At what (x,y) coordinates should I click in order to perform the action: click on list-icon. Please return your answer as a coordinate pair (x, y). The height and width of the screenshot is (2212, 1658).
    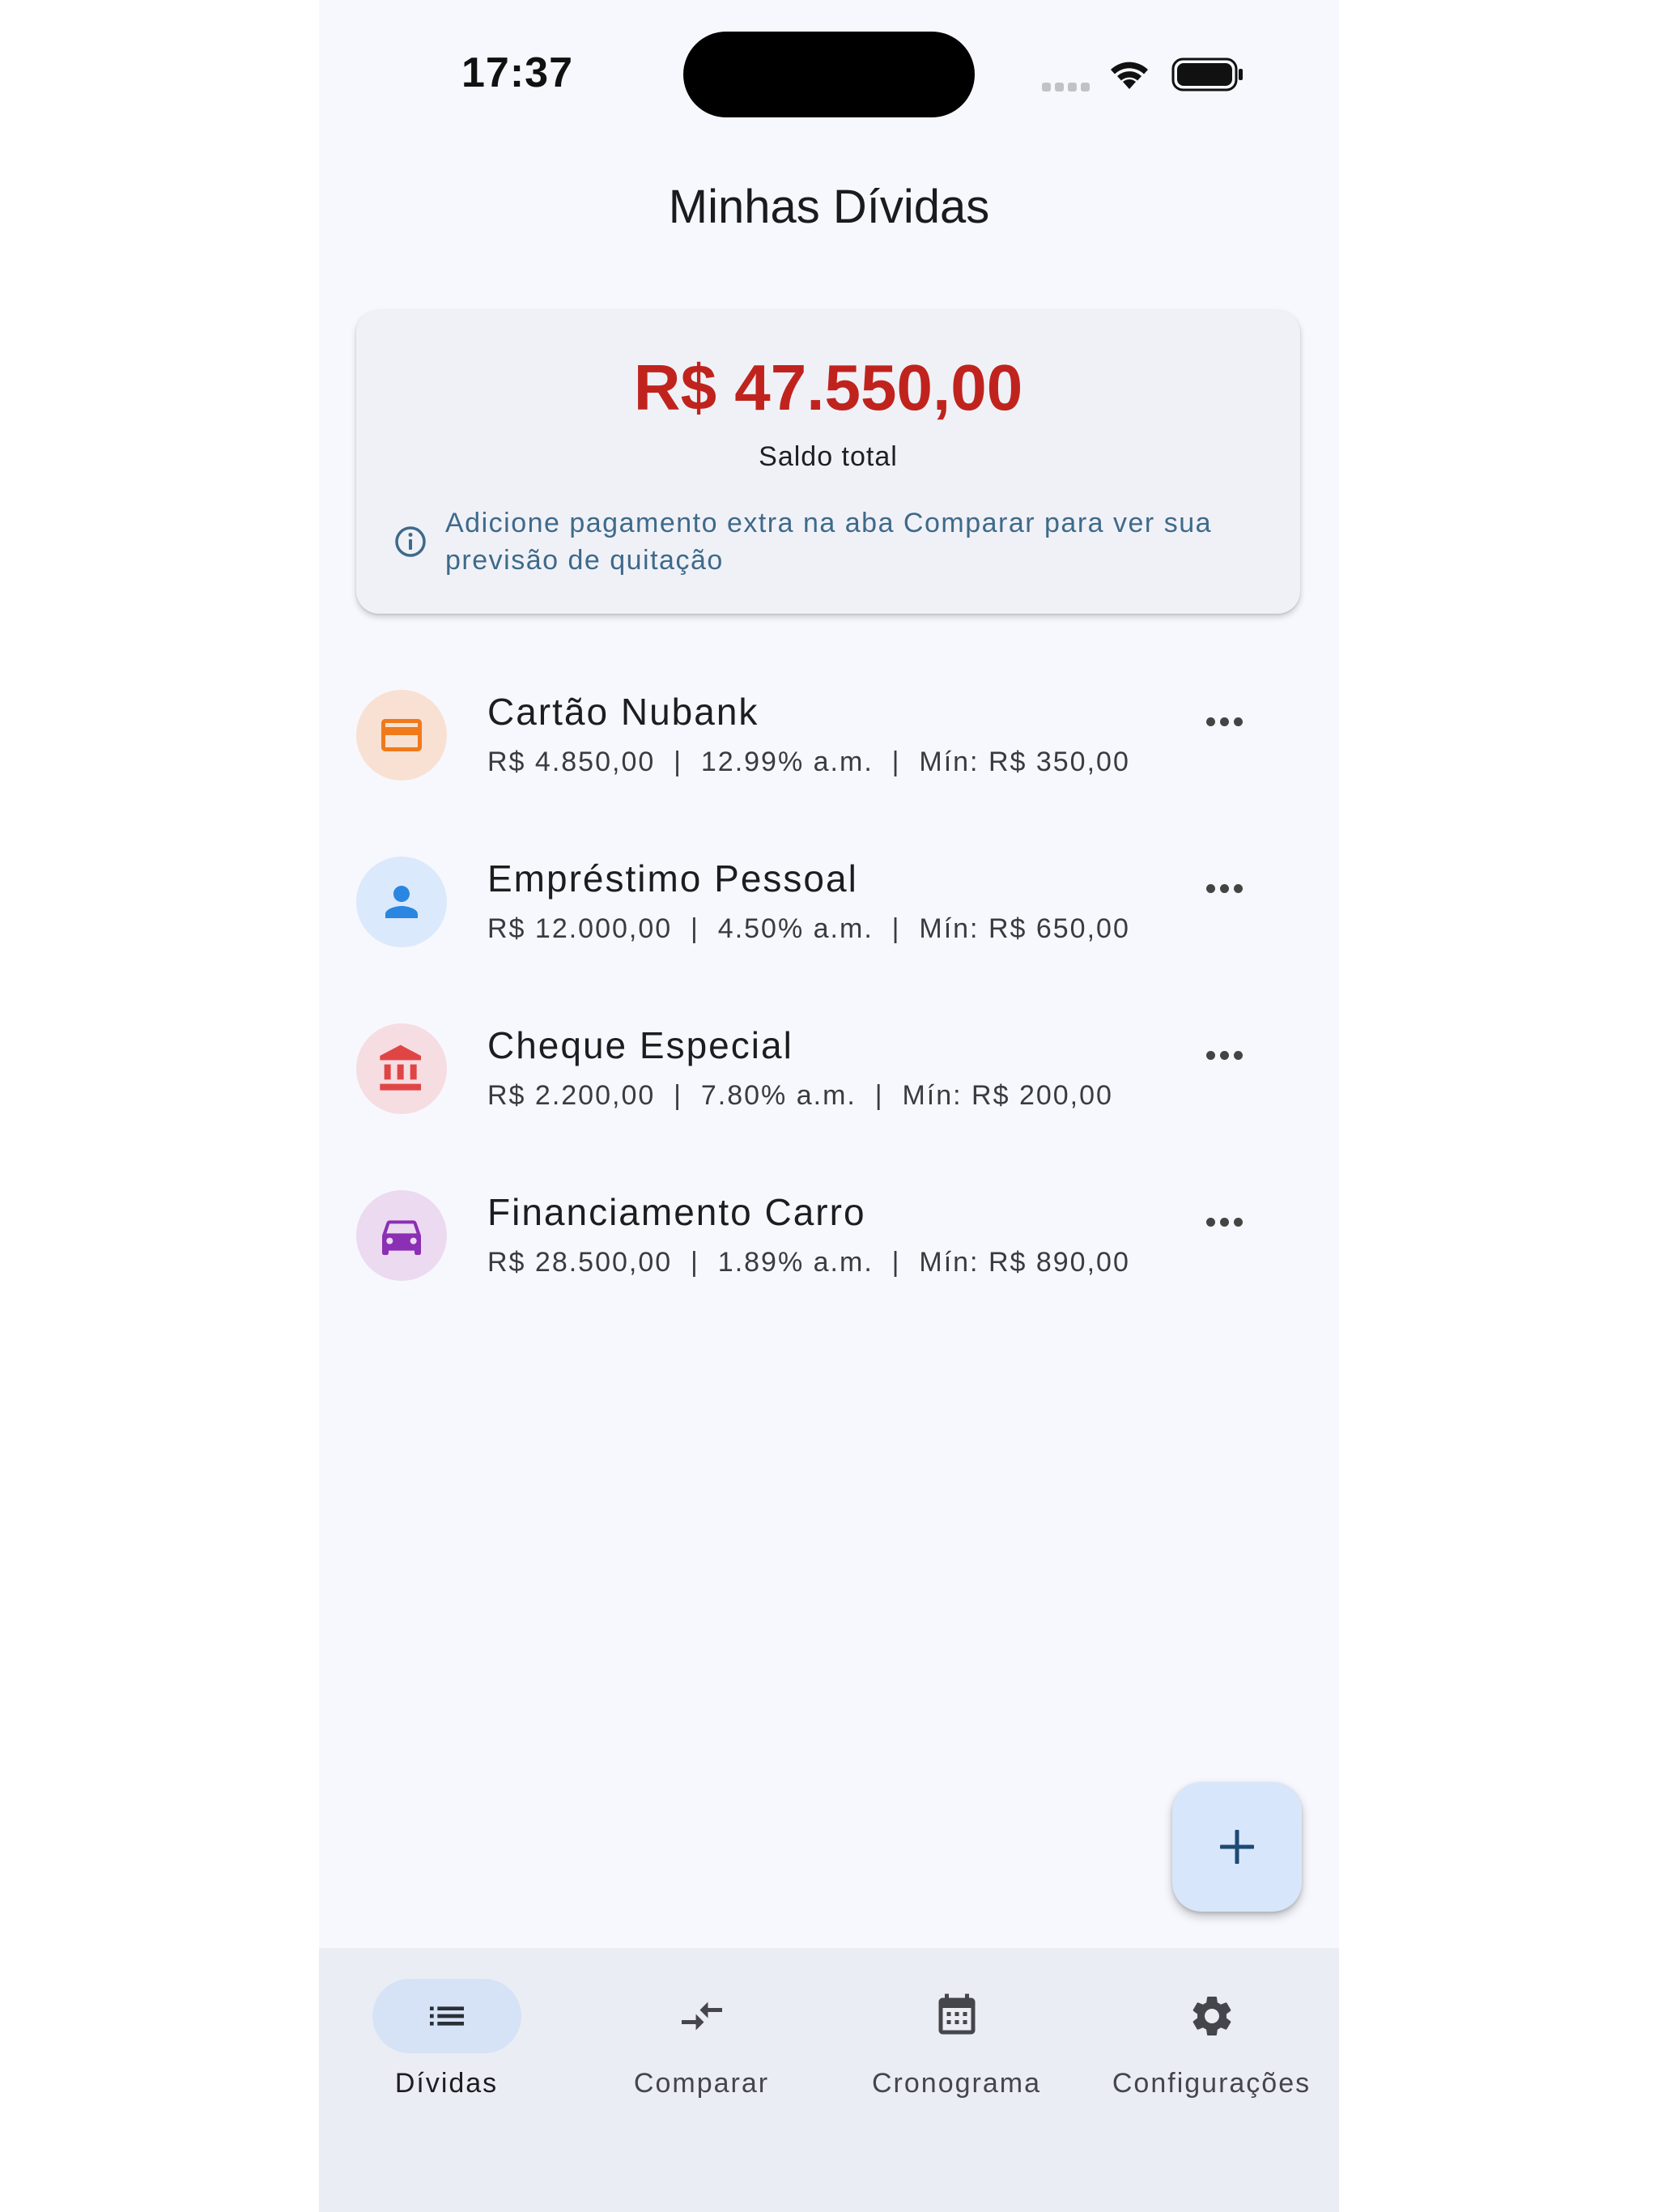
    Looking at the image, I should click on (447, 2016).